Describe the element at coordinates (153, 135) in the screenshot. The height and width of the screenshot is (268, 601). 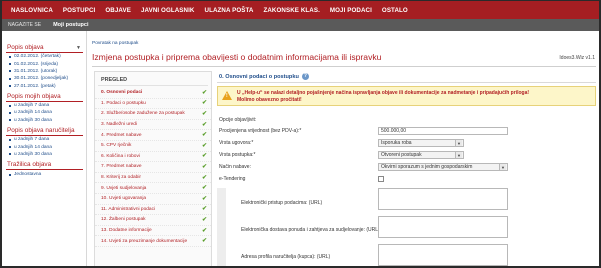
I see `wizard-step: 4. Predmet nabave ✔` at that location.